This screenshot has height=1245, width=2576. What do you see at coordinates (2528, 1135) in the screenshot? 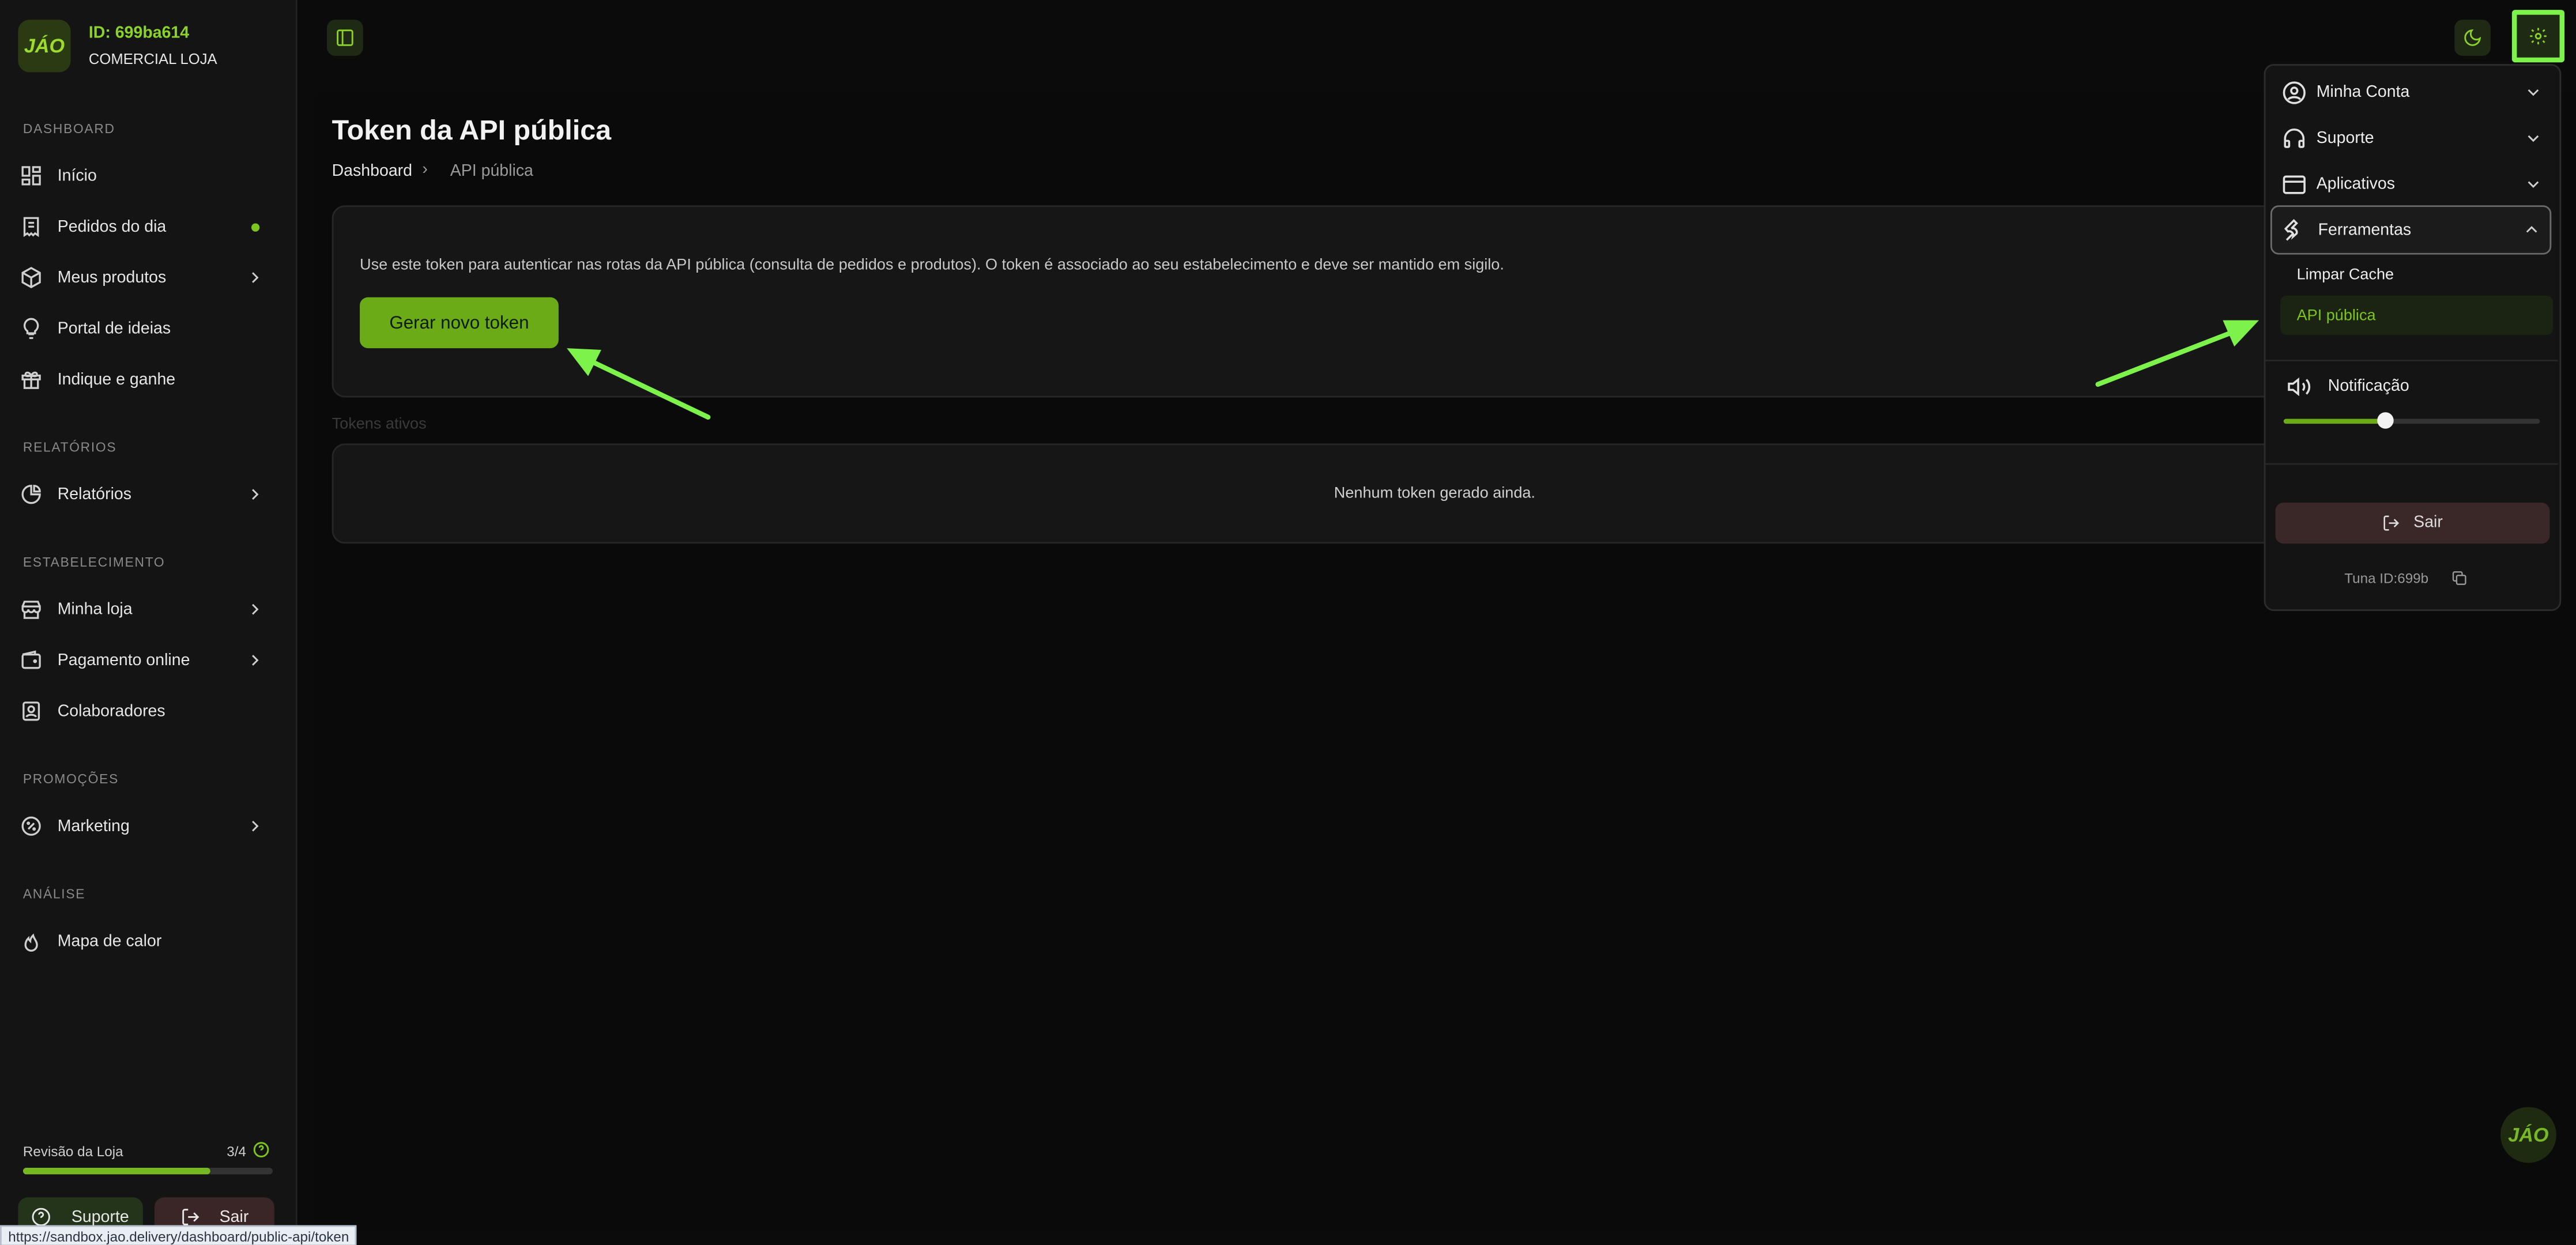
I see `chat-fab-button: JÁO` at bounding box center [2528, 1135].